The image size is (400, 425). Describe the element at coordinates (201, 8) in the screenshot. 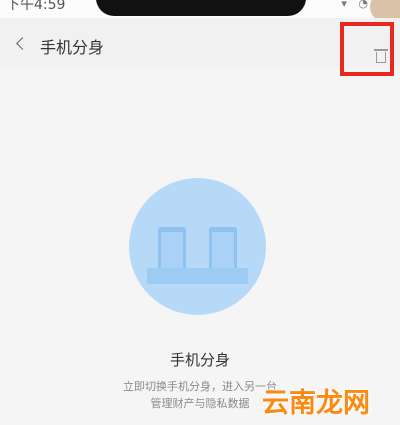

I see `camera-notch` at that location.